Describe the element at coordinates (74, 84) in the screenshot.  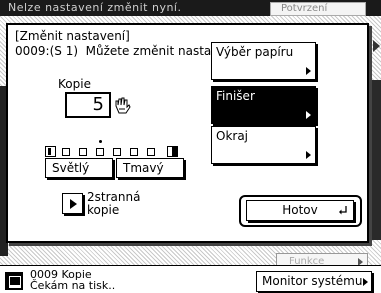
I see `copies-label: Kopie` at that location.